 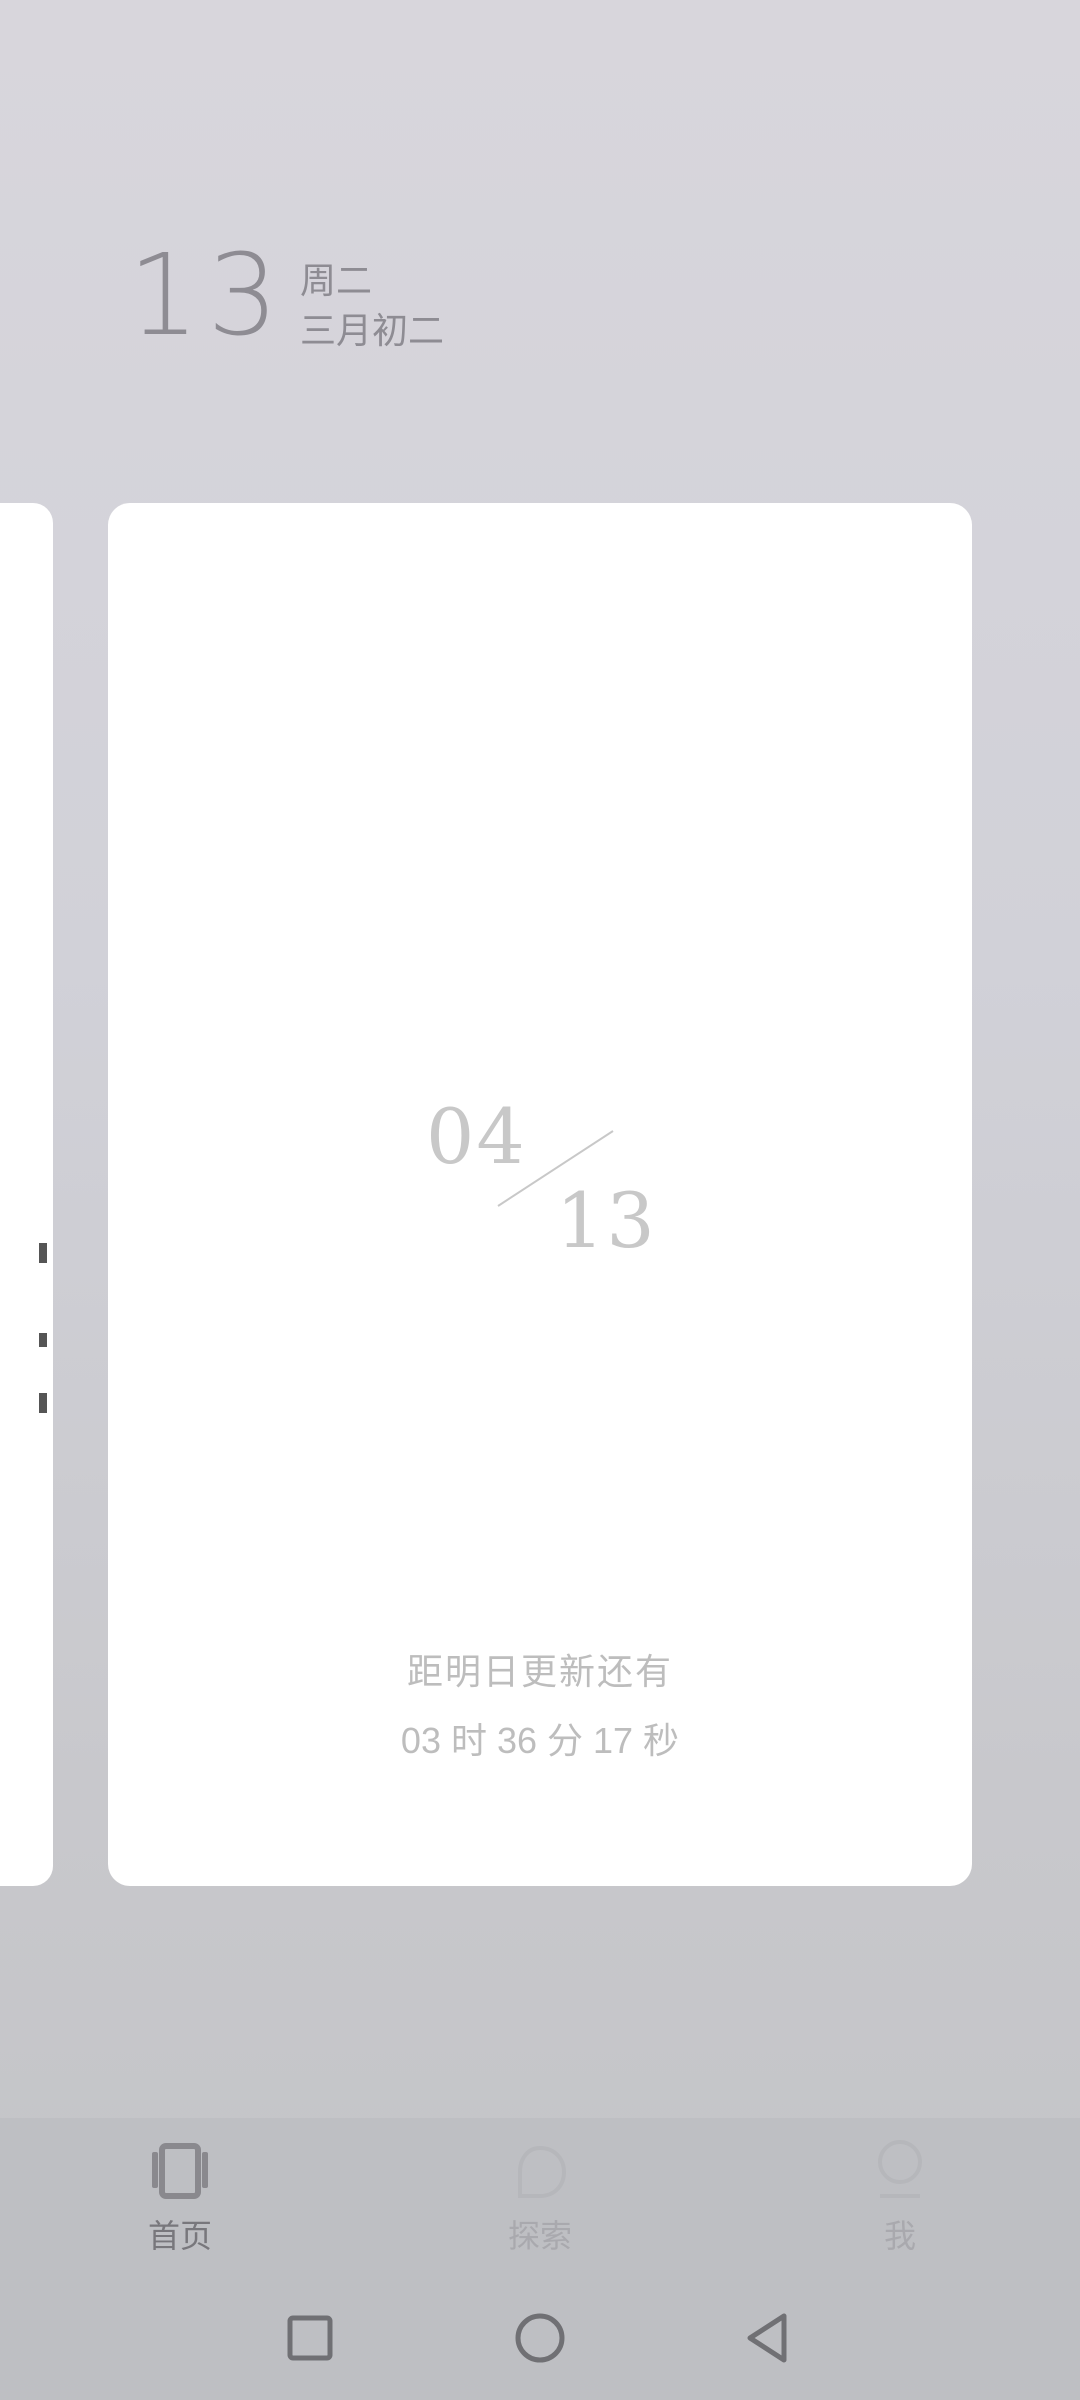 What do you see at coordinates (540, 1740) in the screenshot?
I see `countdown-time: 03 时 36 分 17 秒` at bounding box center [540, 1740].